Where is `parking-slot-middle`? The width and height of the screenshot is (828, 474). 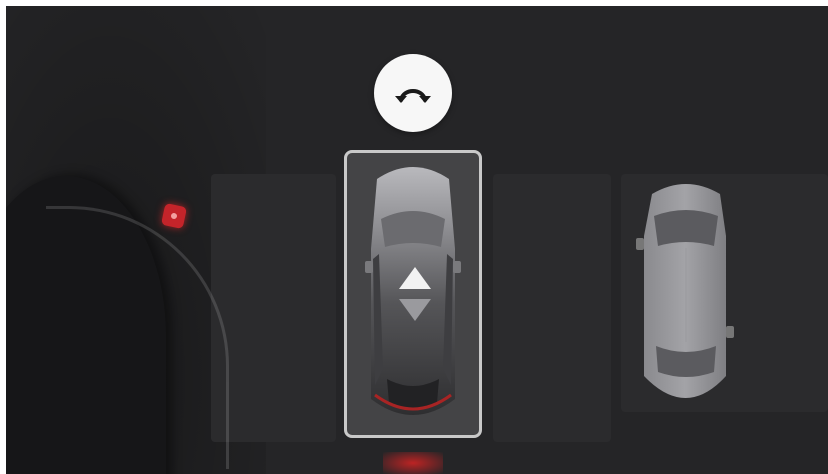 parking-slot-middle is located at coordinates (552, 308).